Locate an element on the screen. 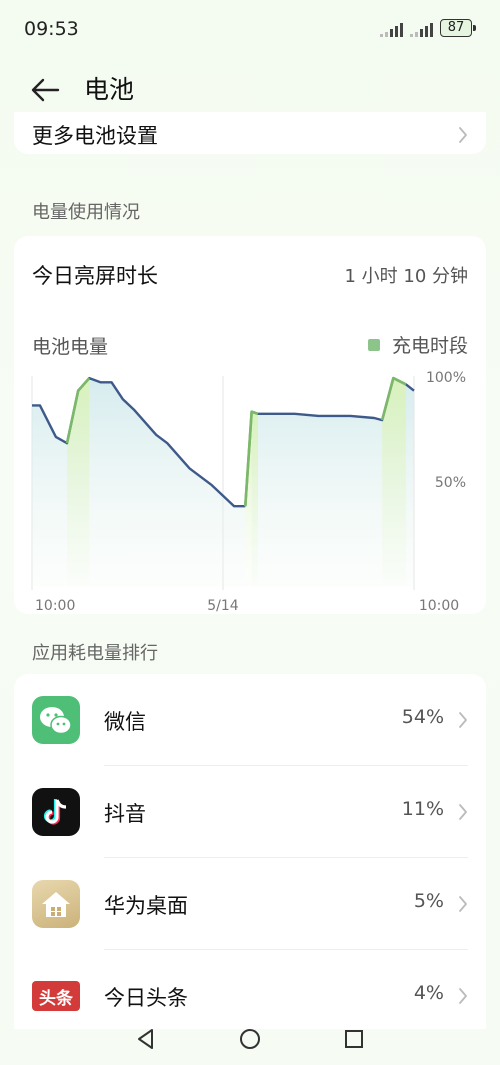 Image resolution: width=500 pixels, height=1065 pixels. app-percent: 11% is located at coordinates (422, 809).